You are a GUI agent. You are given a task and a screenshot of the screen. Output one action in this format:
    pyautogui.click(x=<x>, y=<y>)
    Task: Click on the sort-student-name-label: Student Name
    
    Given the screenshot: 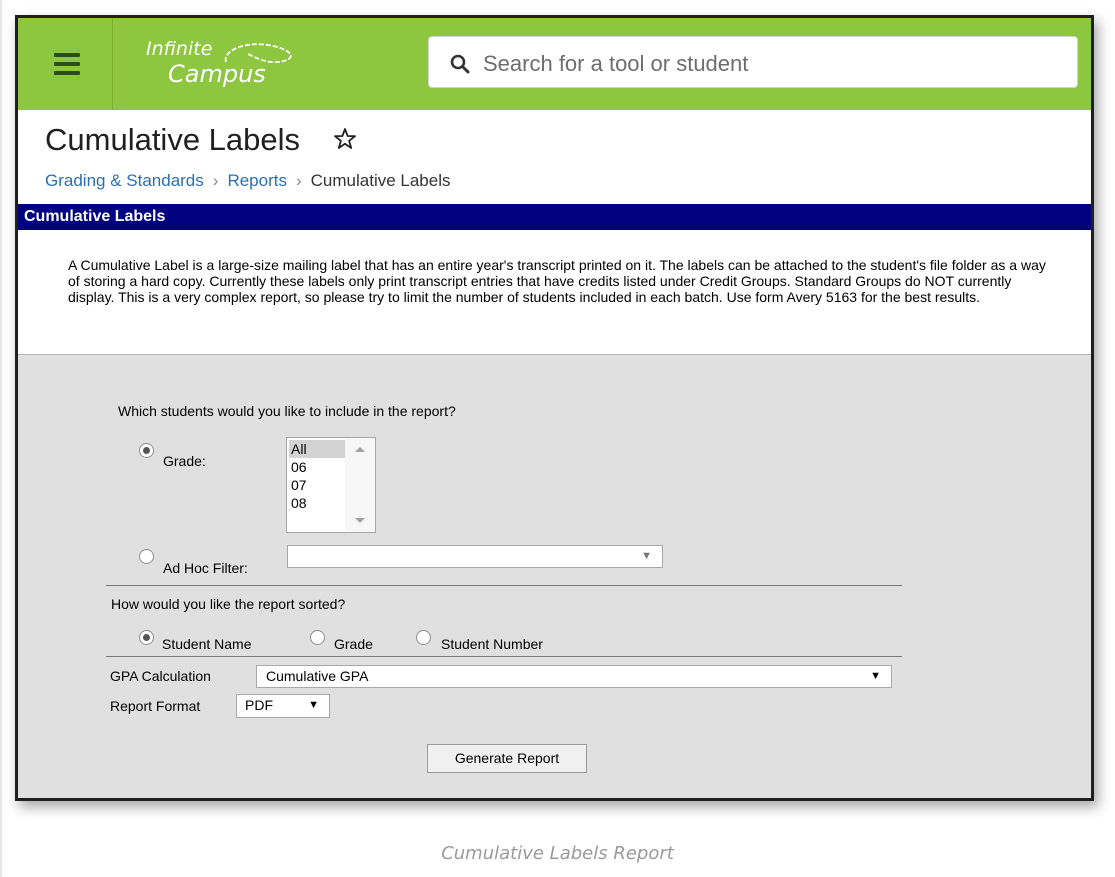 What is the action you would take?
    pyautogui.click(x=207, y=644)
    